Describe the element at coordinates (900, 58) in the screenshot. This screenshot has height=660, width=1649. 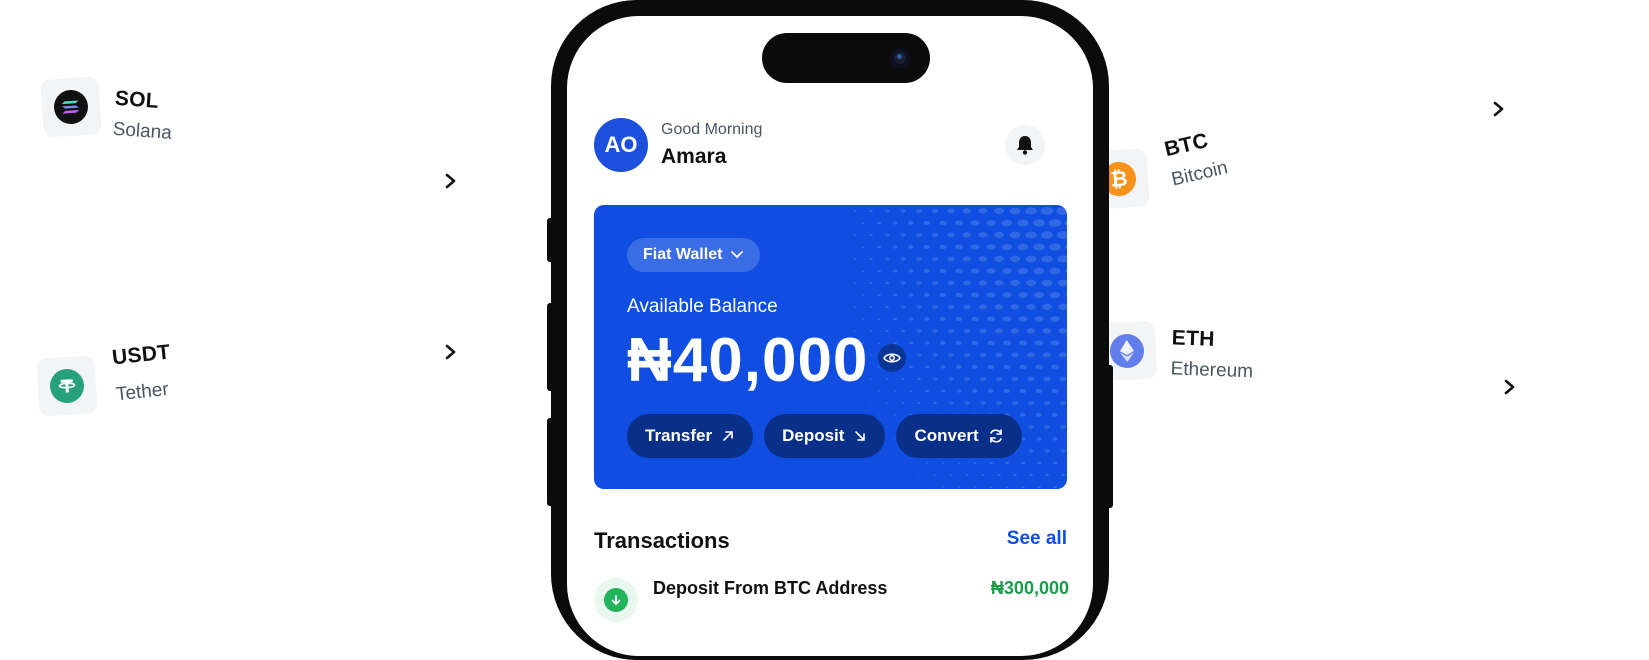
I see `camera-icon` at that location.